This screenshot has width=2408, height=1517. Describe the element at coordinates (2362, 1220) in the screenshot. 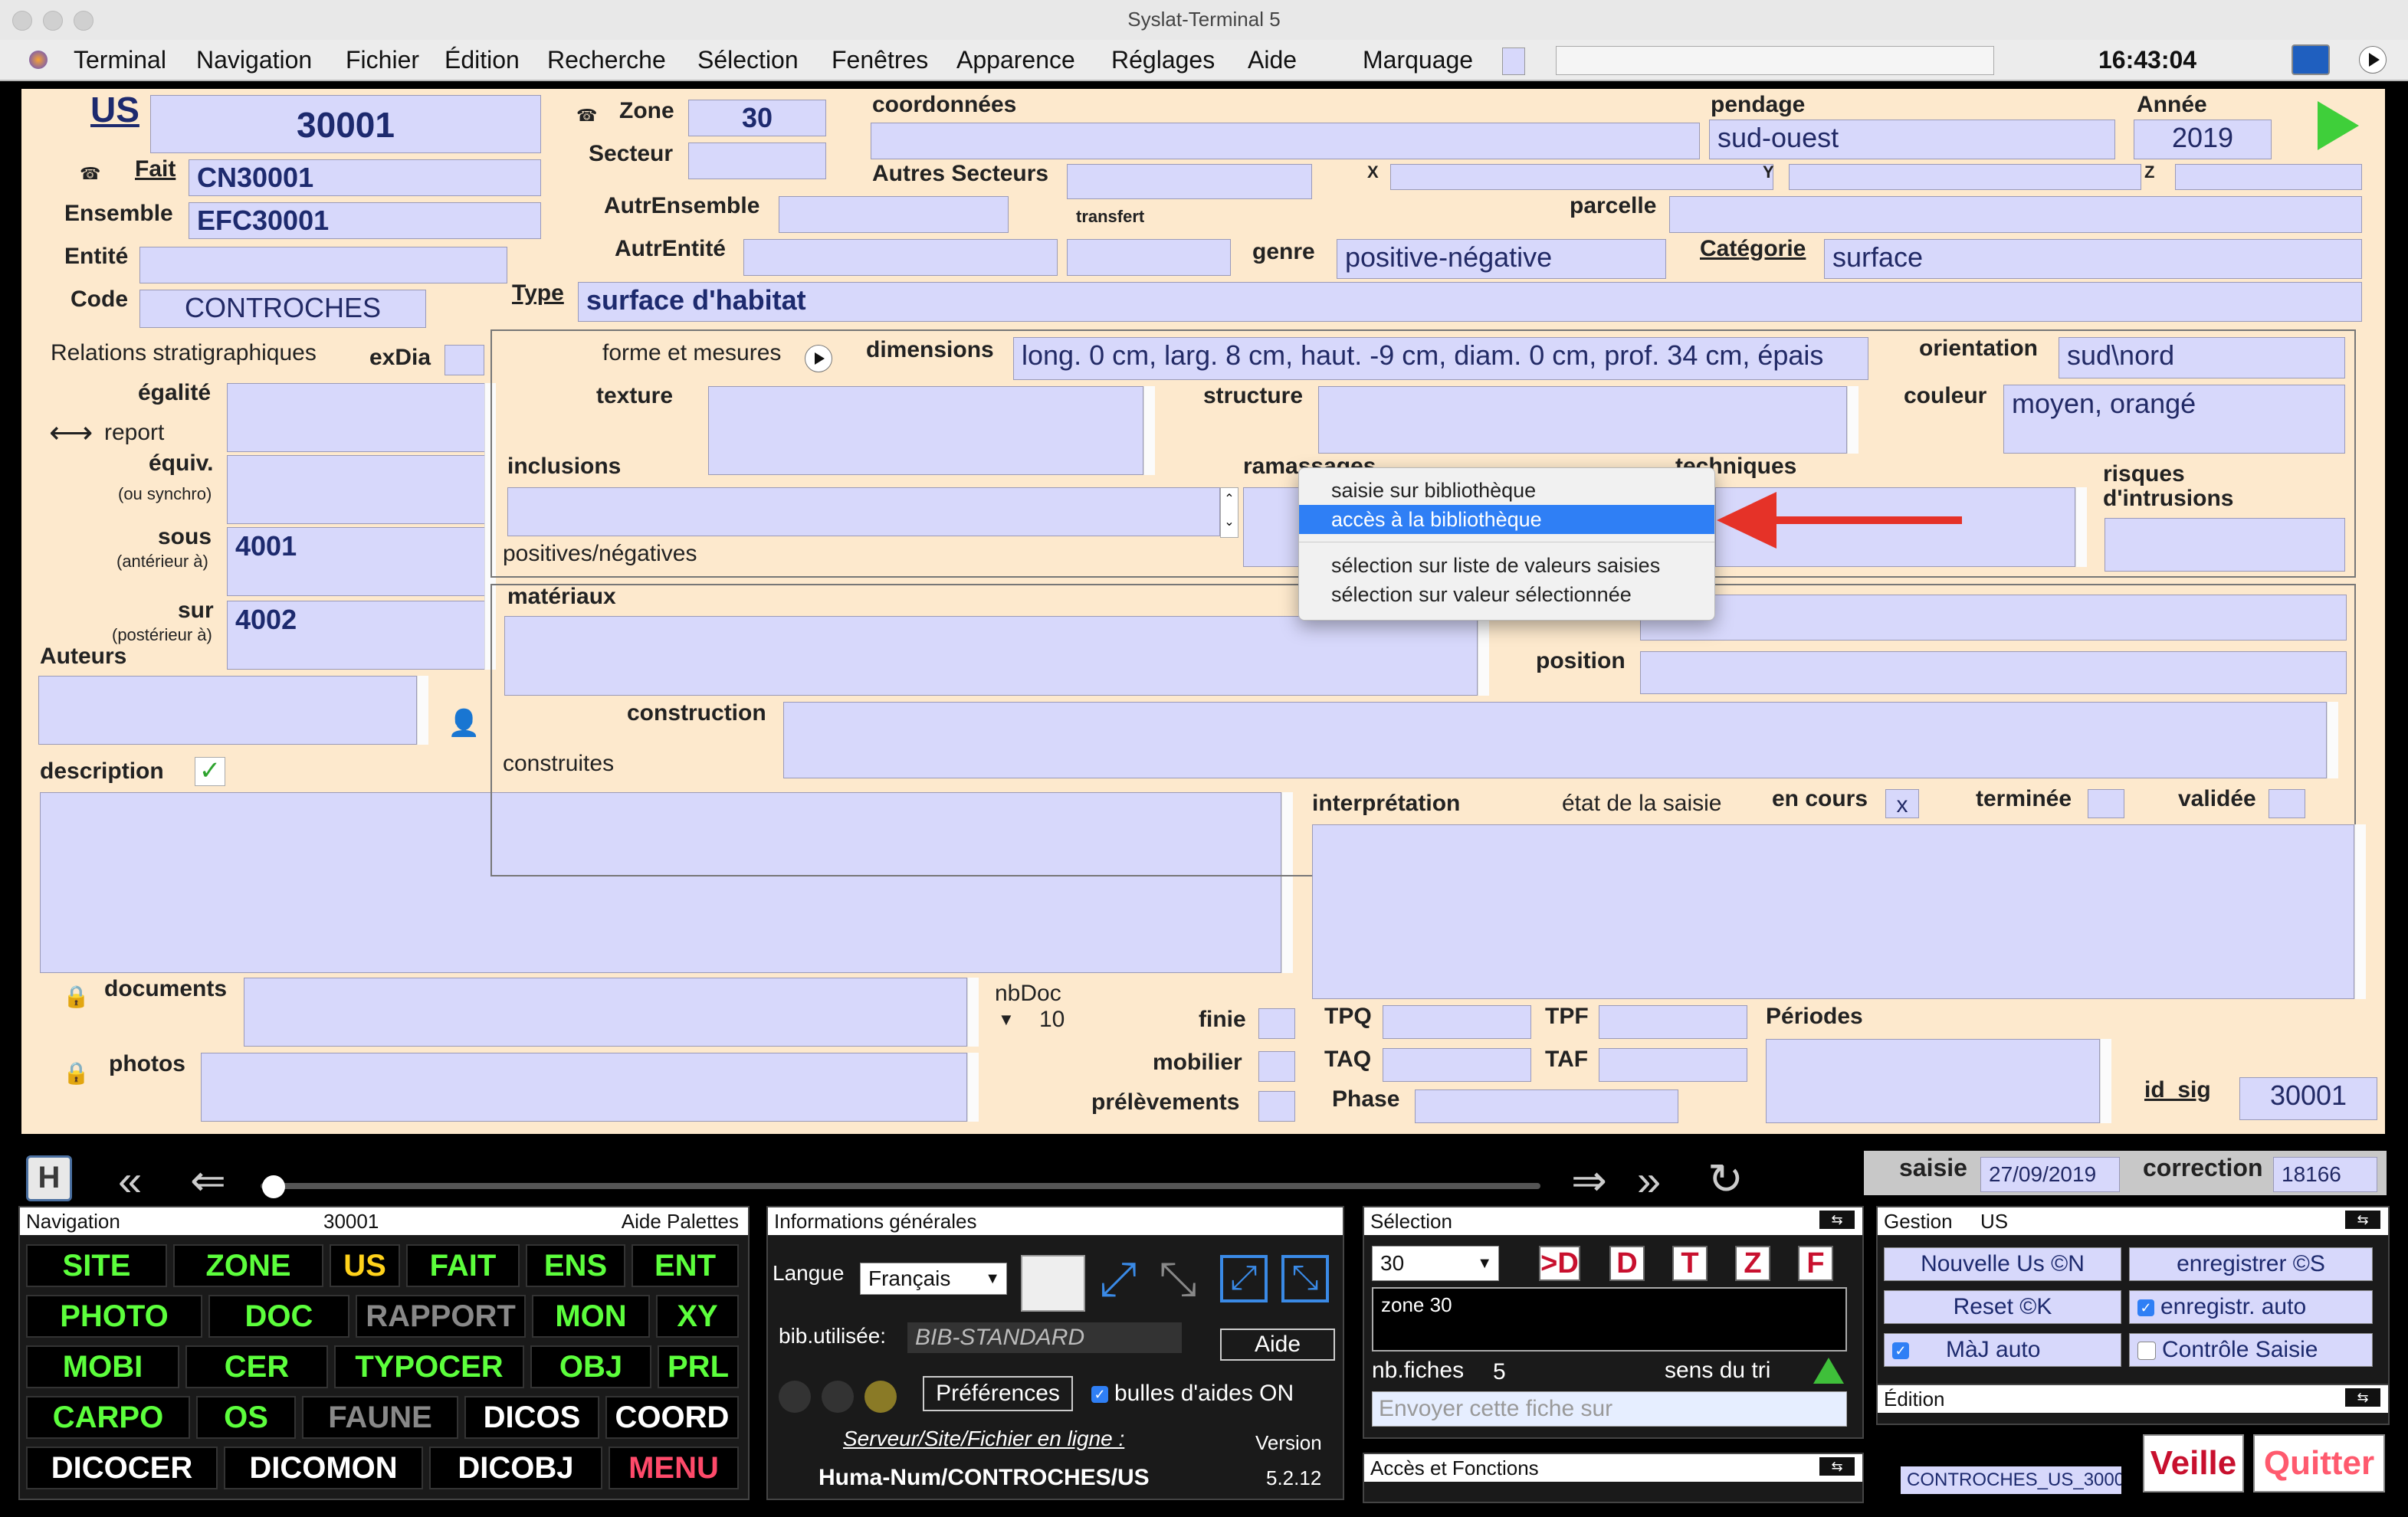

I see `gestion-toggle-icon: ⇆` at that location.